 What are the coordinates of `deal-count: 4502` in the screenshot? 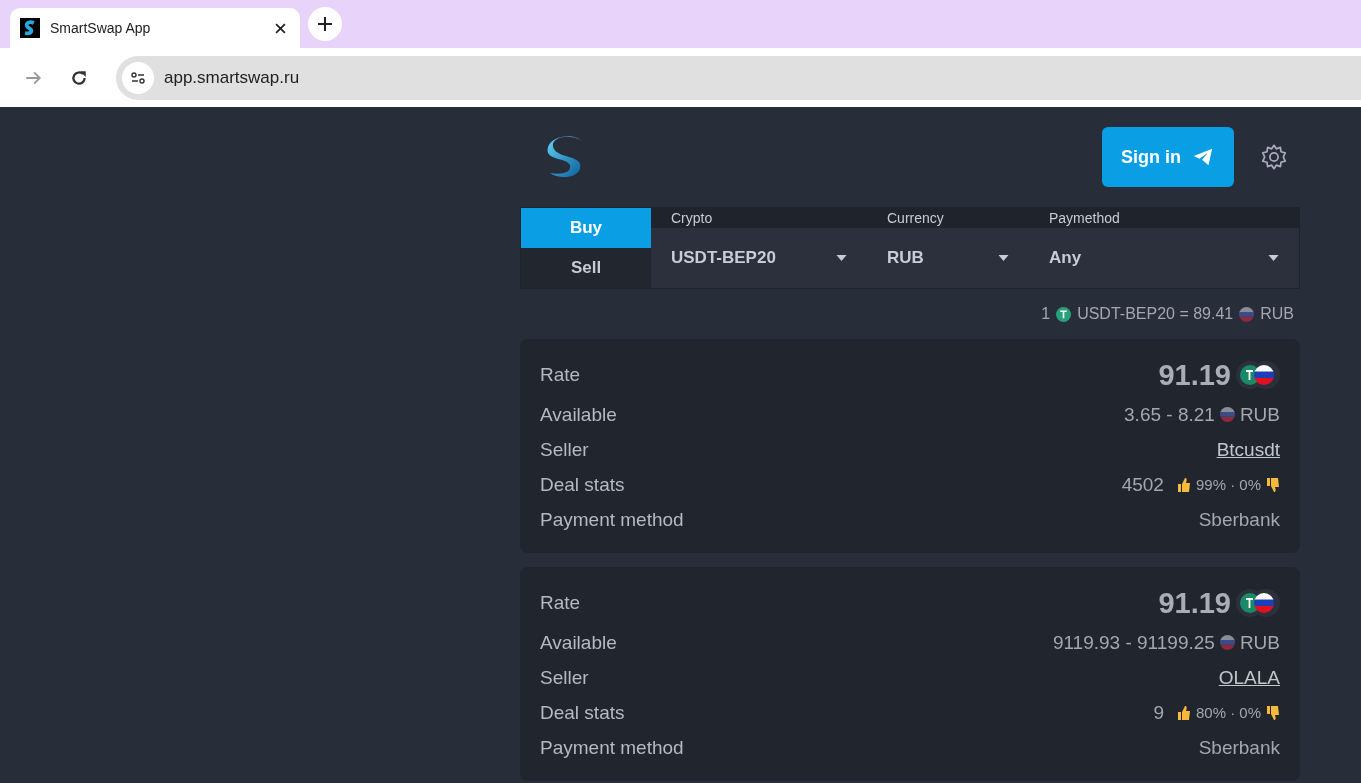 It's located at (1142, 484).